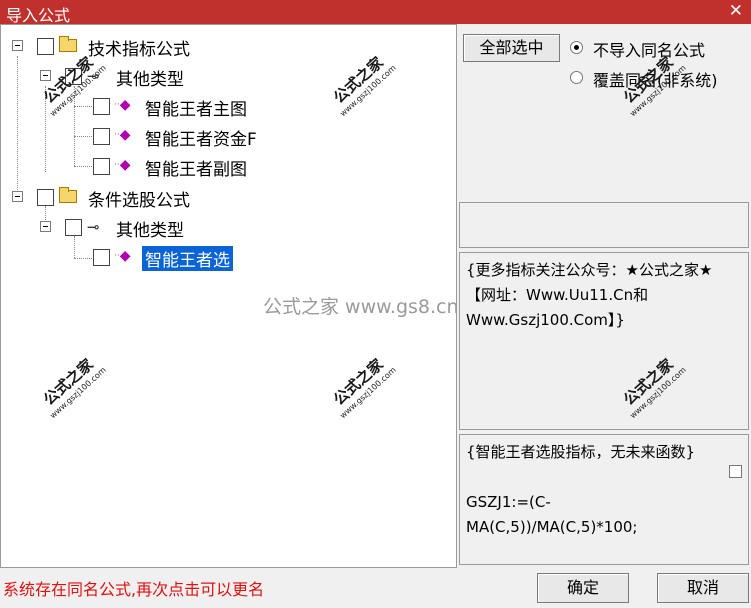 This screenshot has width=751, height=608. I want to click on window-title: 导入公式, so click(38, 15).